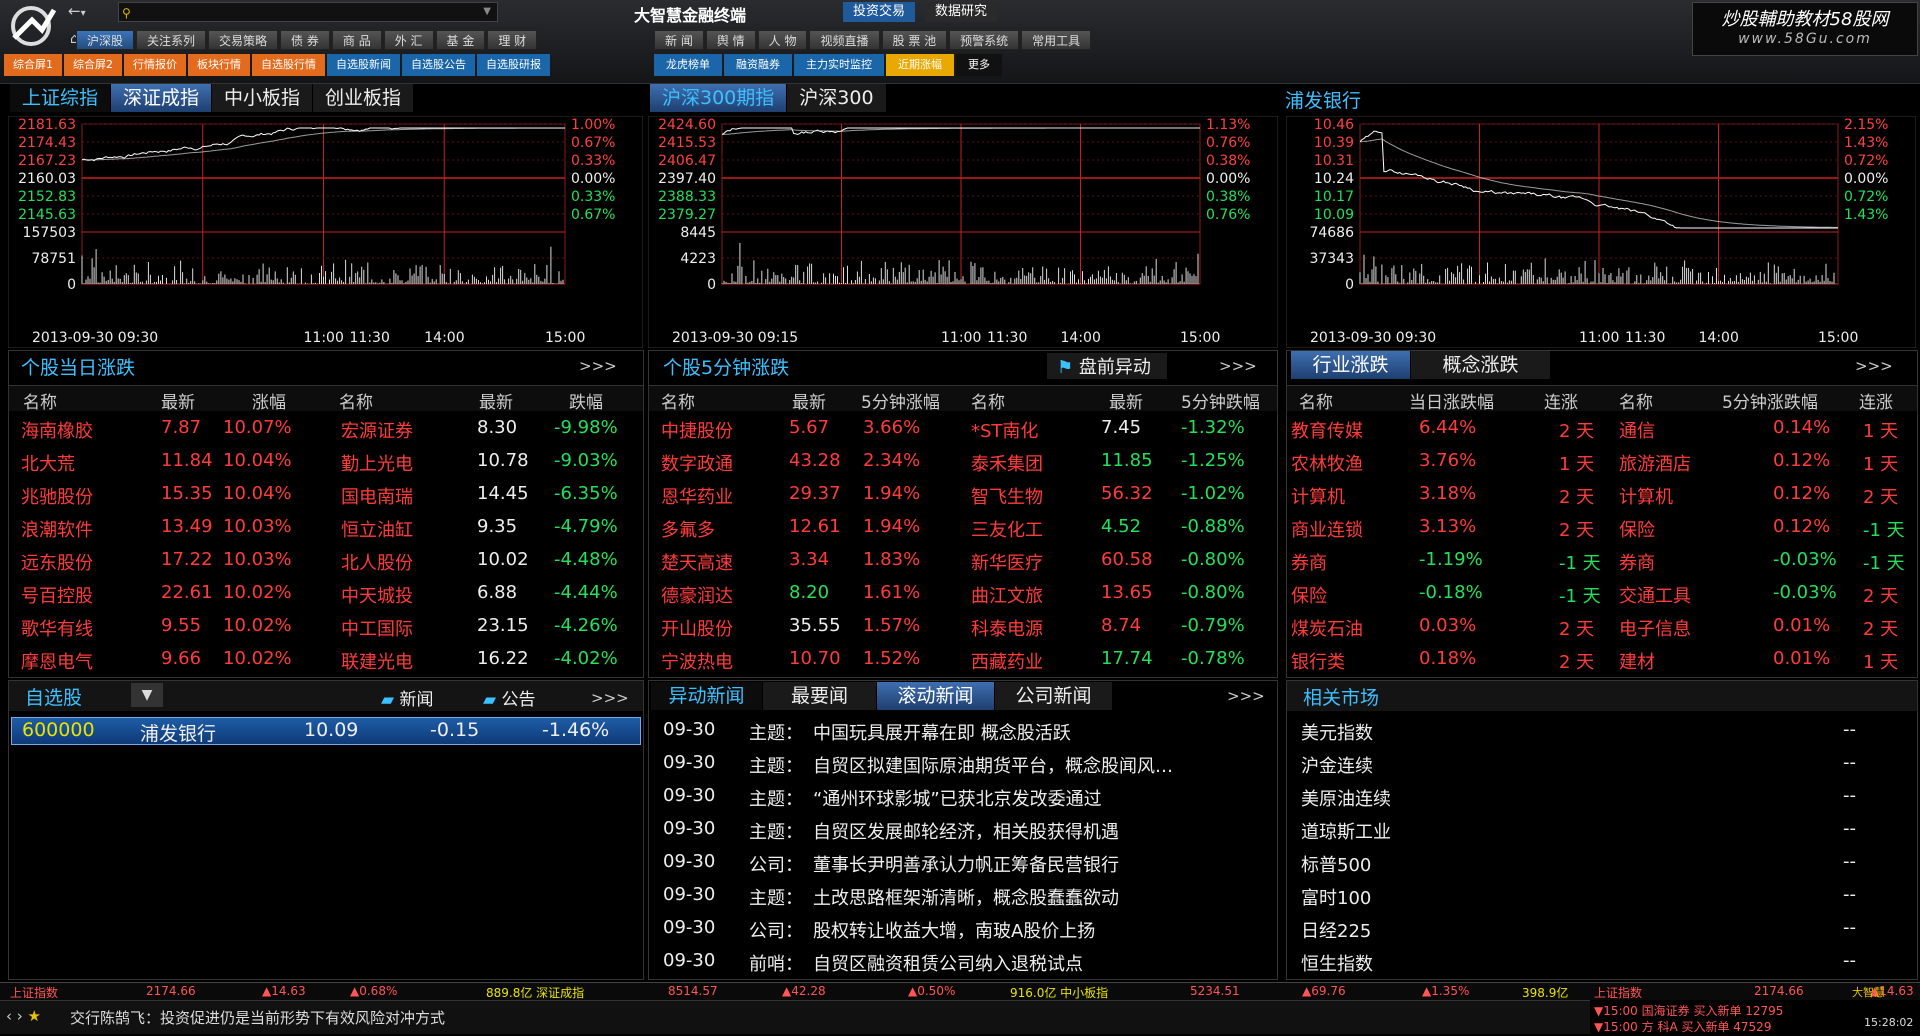 This screenshot has height=1036, width=1920. I want to click on submenu2-item-4: 更多, so click(979, 65).